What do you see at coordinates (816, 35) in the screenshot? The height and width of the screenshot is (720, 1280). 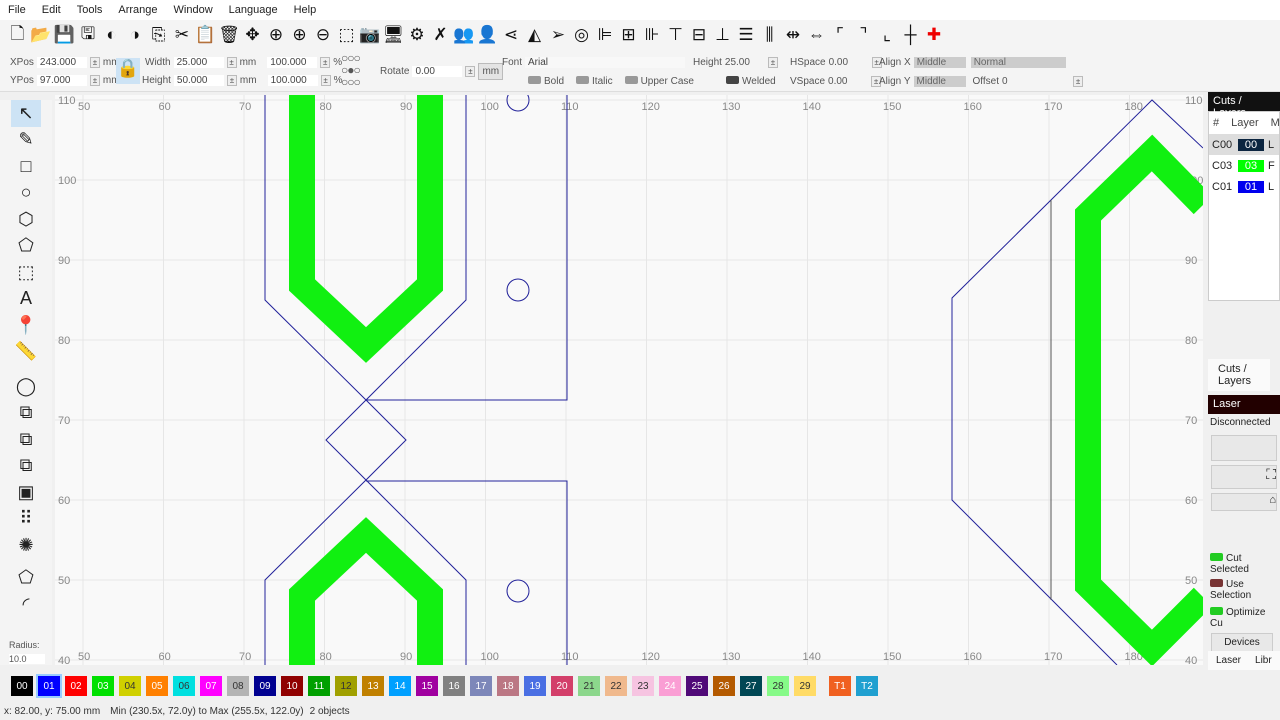 I see `space-icon: ⇔` at bounding box center [816, 35].